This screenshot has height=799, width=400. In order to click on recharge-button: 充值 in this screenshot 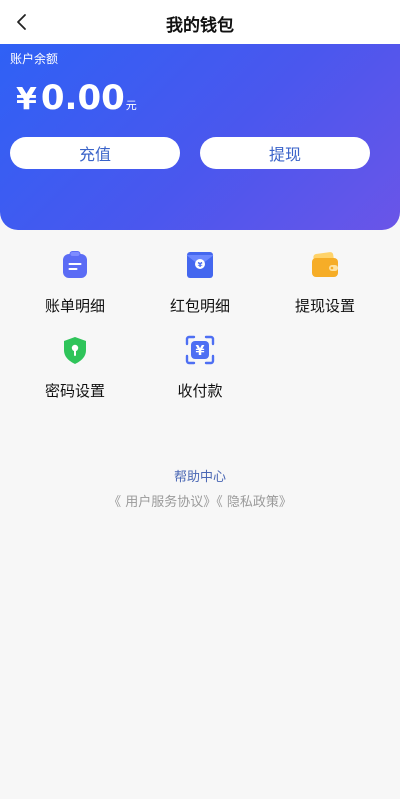, I will do `click(95, 153)`.